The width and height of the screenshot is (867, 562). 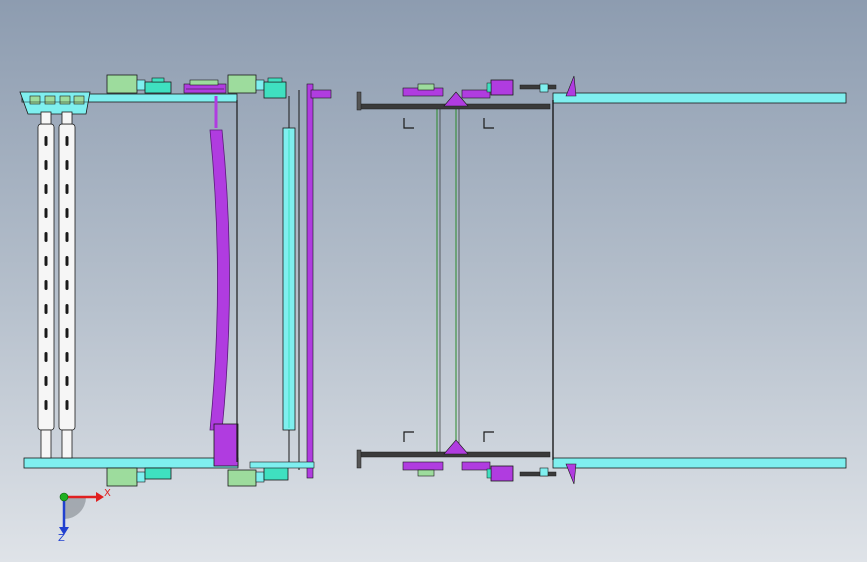 I want to click on left-bottom-rail, so click(x=131, y=463).